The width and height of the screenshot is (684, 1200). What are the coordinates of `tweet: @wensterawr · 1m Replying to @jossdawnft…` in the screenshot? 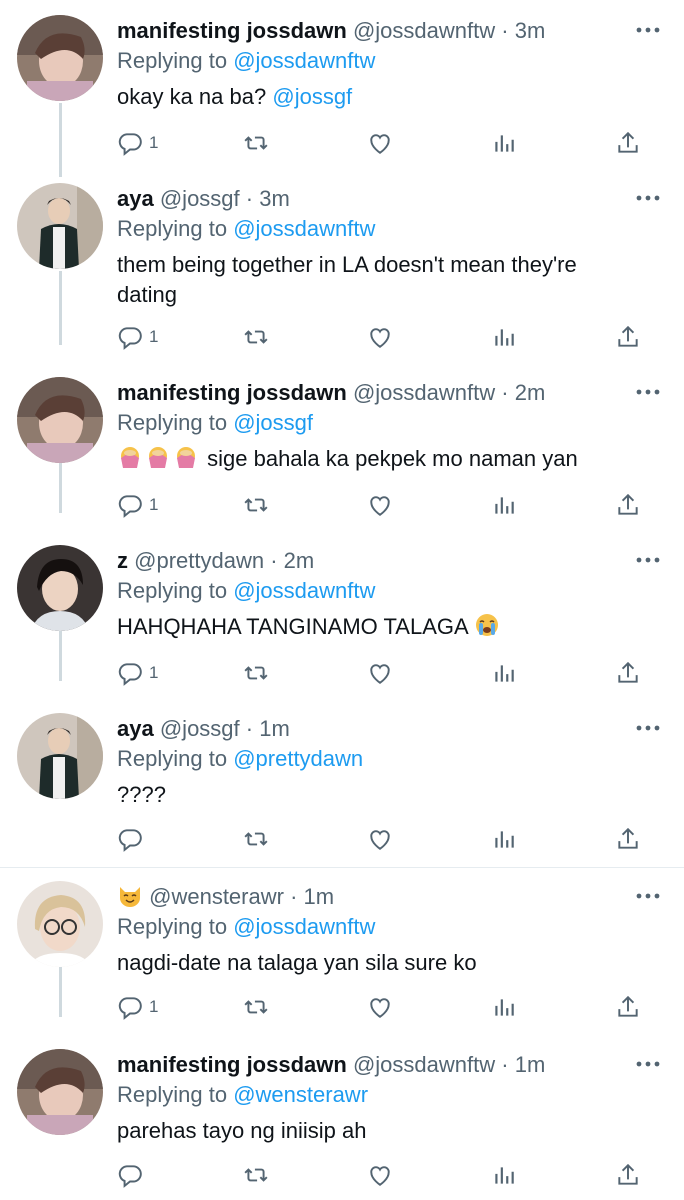 It's located at (342, 951).